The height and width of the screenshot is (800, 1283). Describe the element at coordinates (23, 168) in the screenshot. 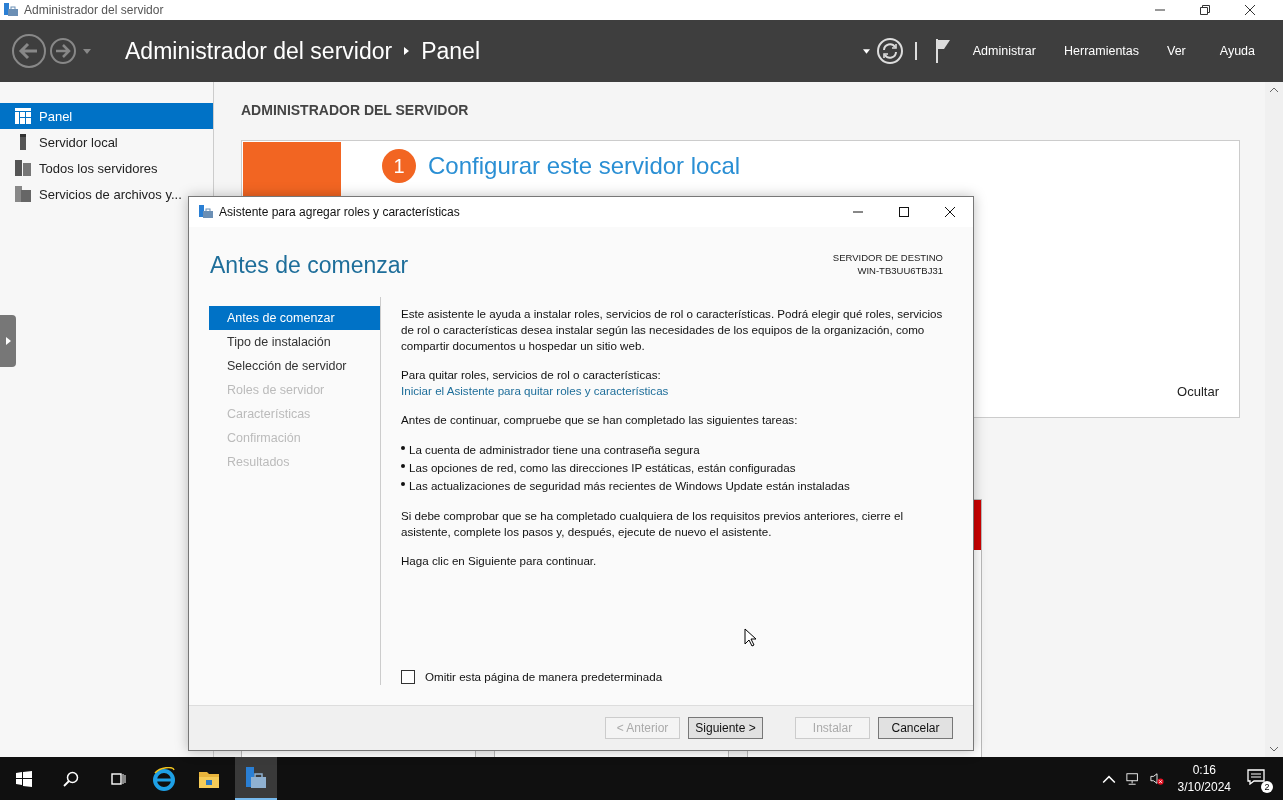

I see `servers-icon` at that location.